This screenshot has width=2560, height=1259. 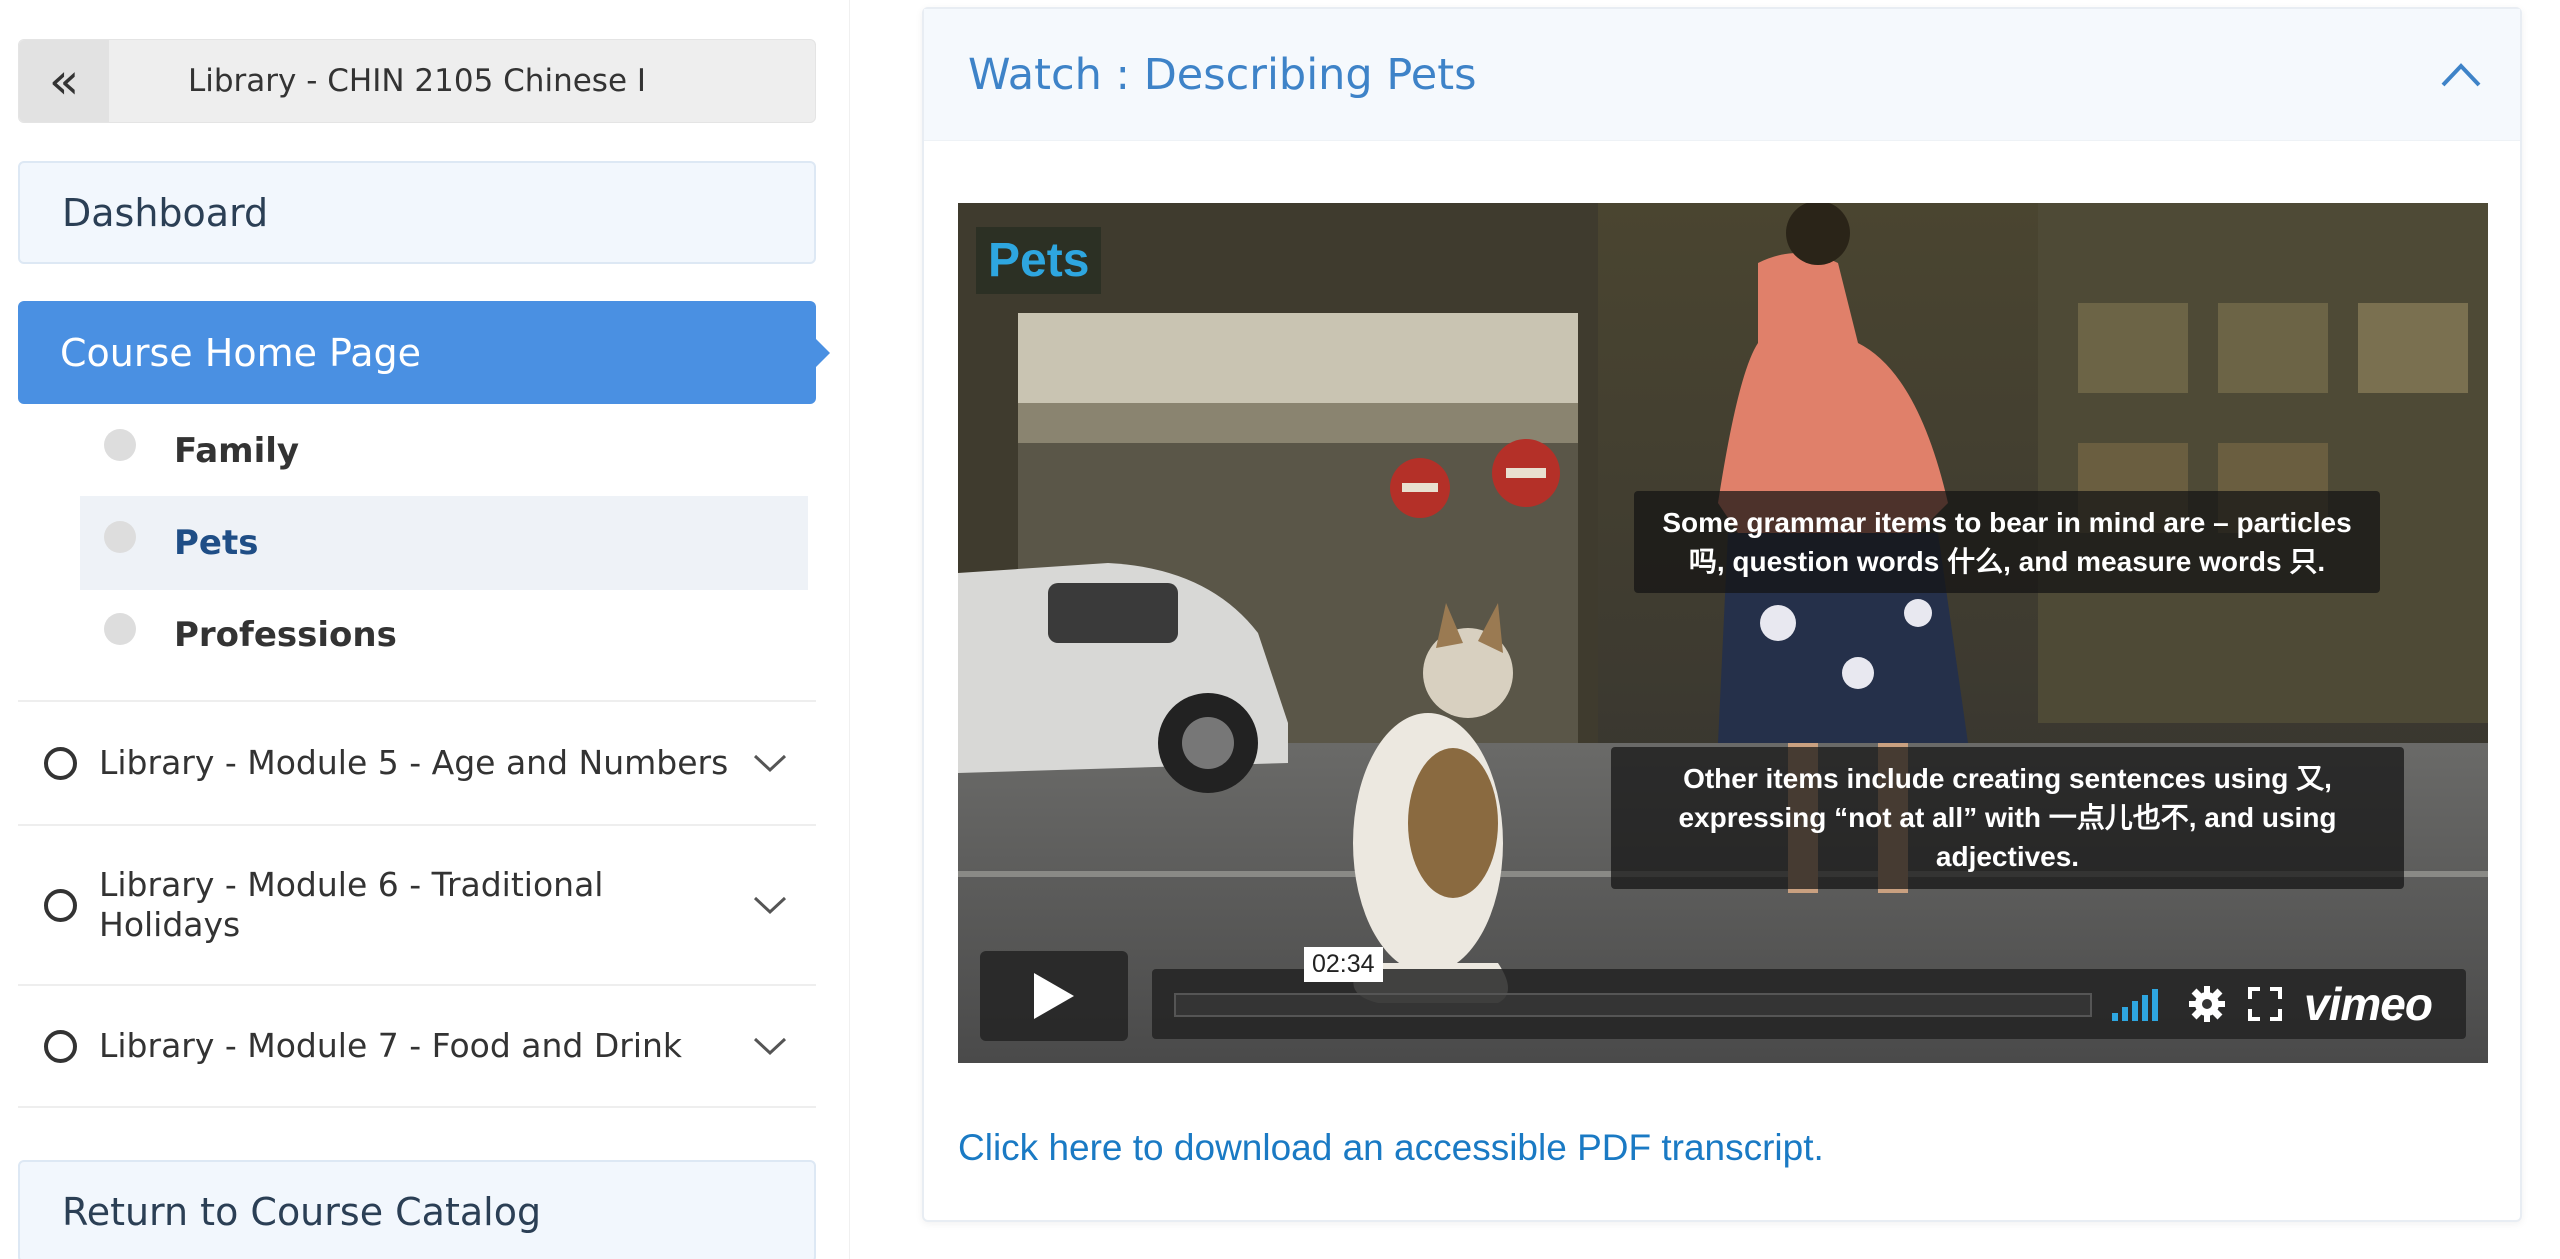 What do you see at coordinates (285, 635) in the screenshot?
I see `sidebar-item-label: Professions` at bounding box center [285, 635].